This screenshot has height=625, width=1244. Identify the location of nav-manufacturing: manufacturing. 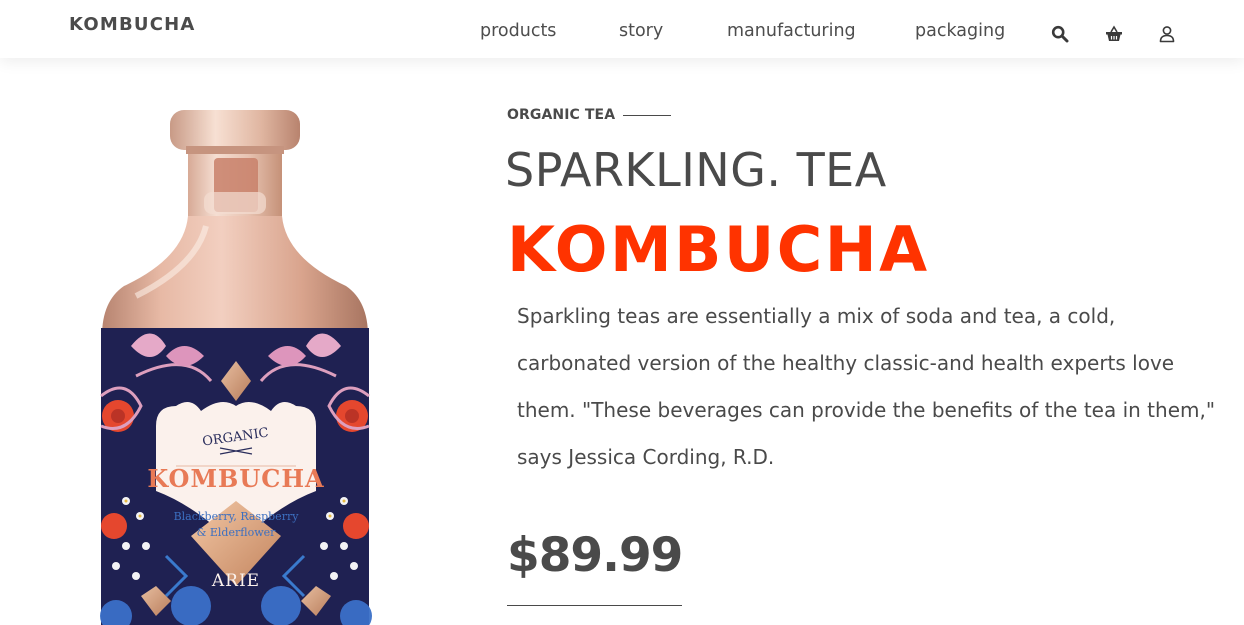
(791, 31).